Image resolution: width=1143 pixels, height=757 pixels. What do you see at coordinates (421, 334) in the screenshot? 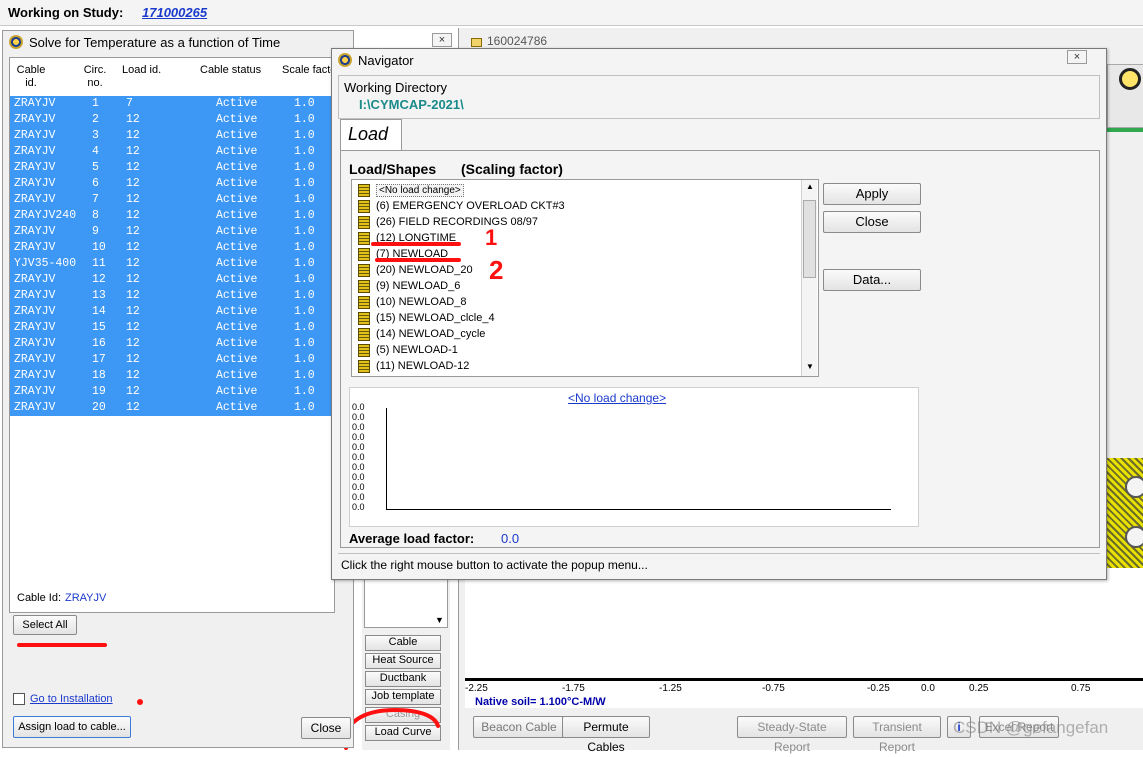
I see `load-list-item: (14) NEWLOAD_cycle` at bounding box center [421, 334].